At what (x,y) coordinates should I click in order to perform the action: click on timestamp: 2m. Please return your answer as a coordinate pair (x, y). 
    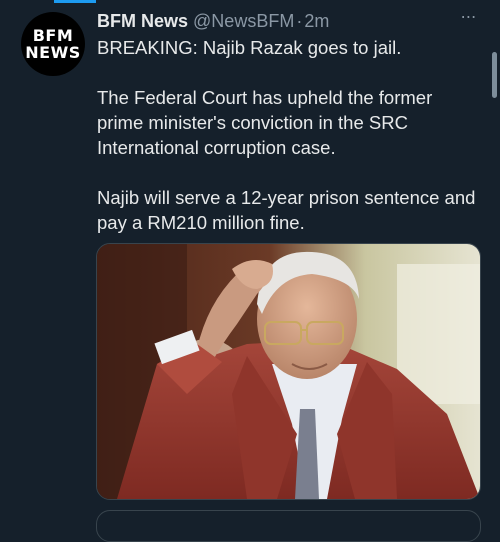
    Looking at the image, I should click on (316, 21).